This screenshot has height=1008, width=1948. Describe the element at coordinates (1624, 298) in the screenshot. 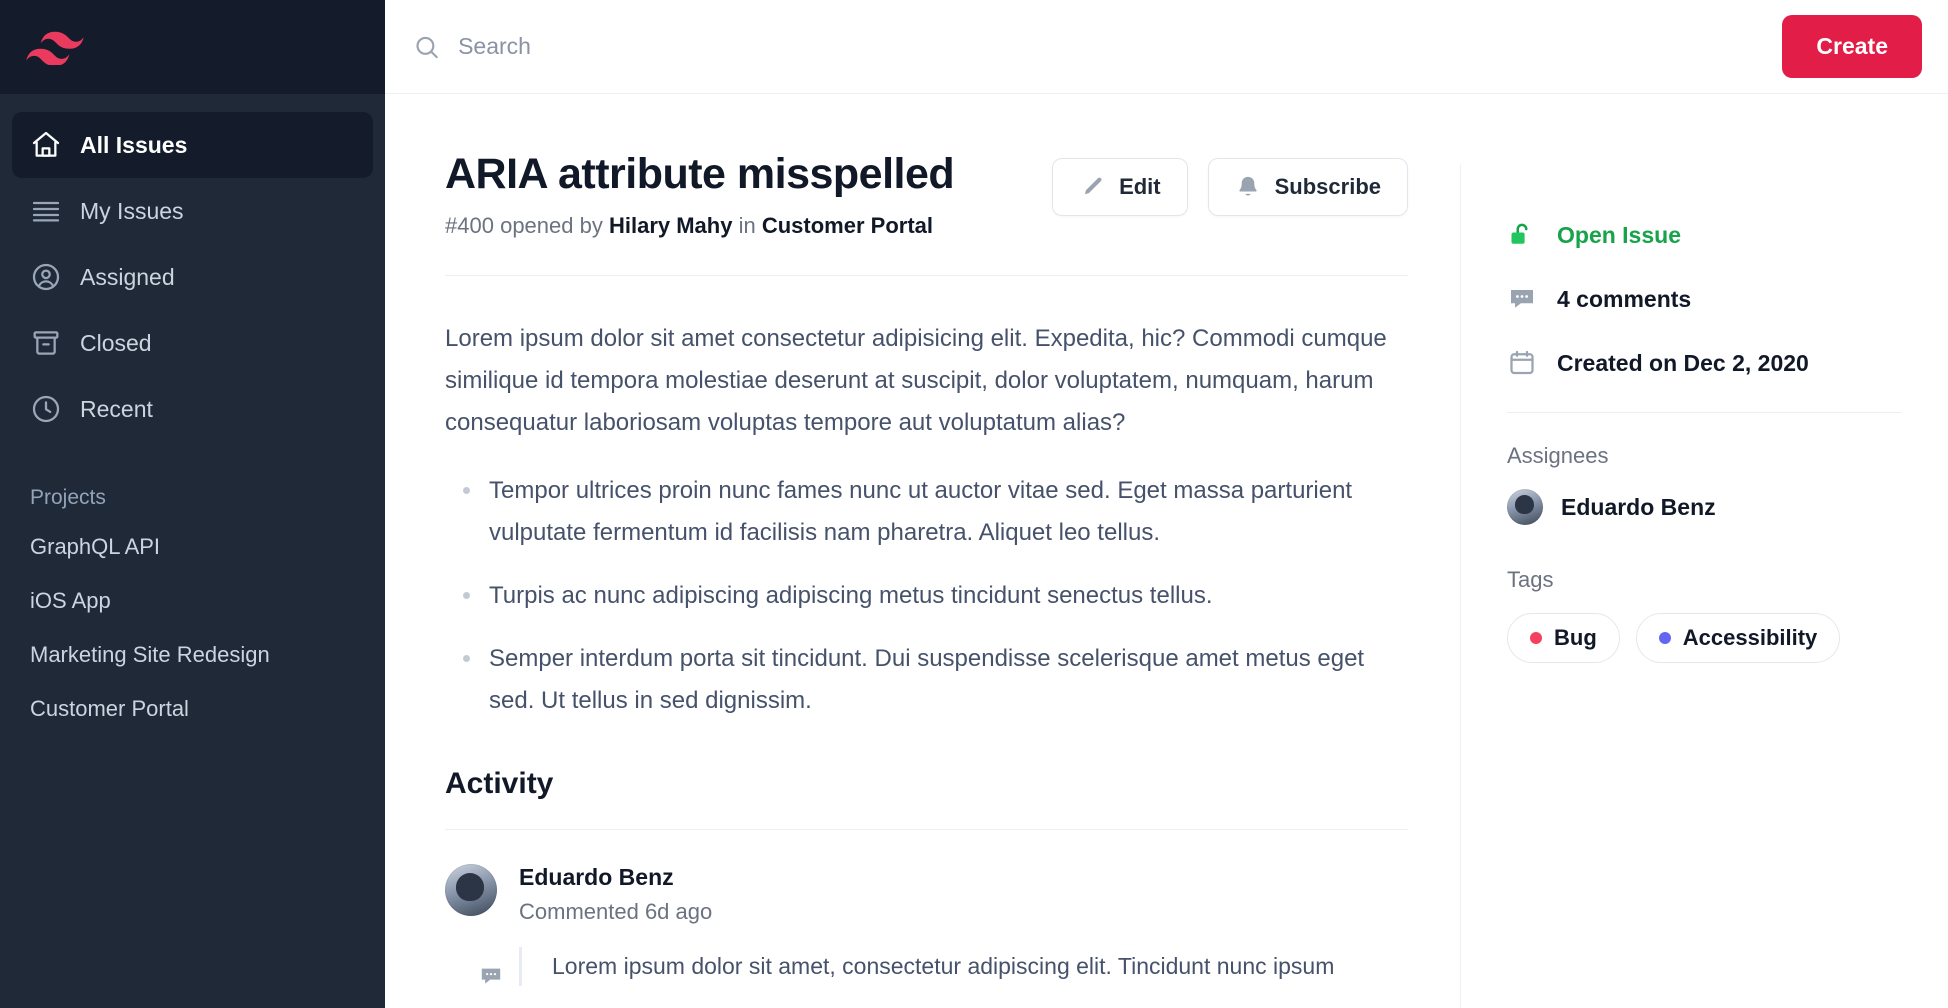

I see `comments-count-label: 4 comments` at that location.